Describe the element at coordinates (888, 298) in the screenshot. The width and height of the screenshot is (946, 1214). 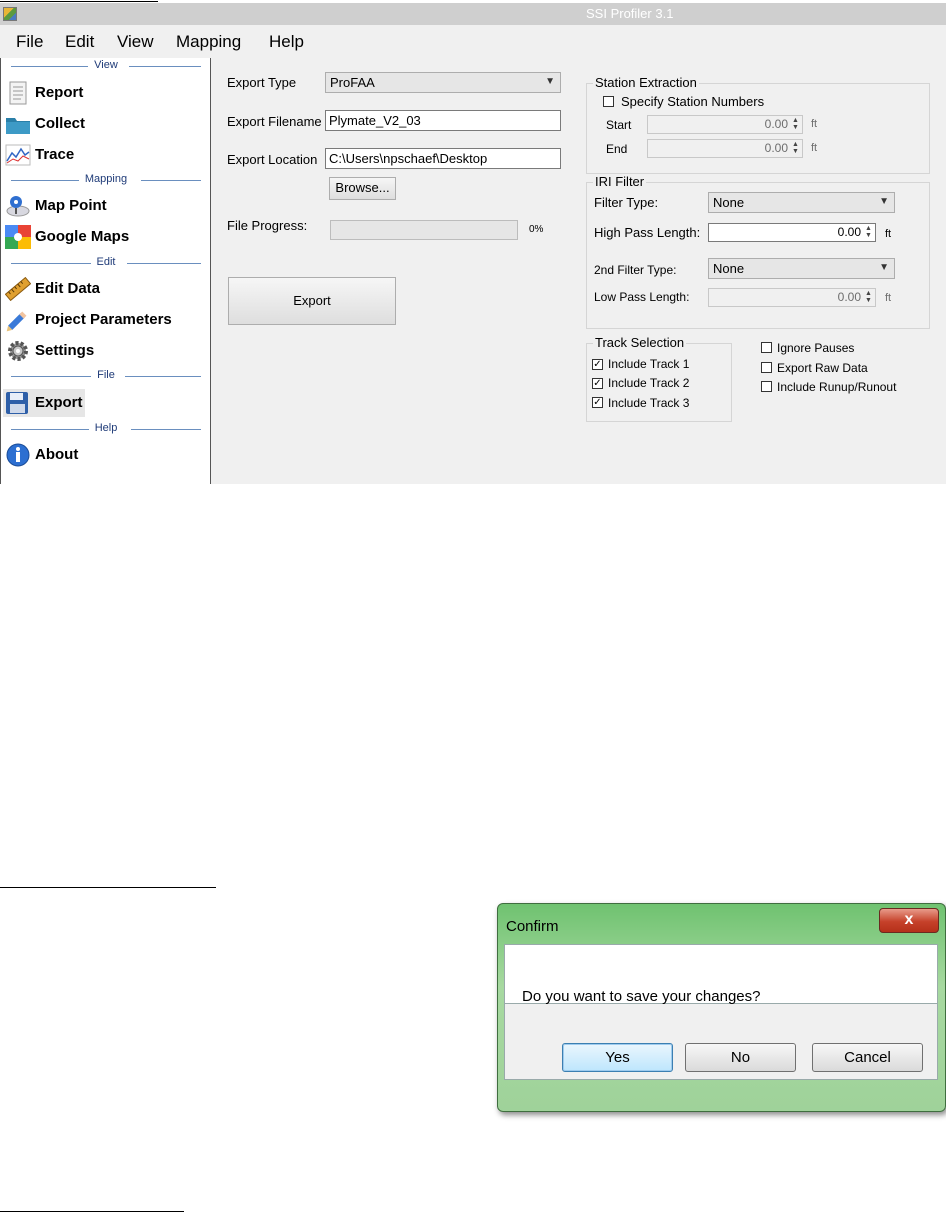
I see `low-pass-unit: ft` at that location.